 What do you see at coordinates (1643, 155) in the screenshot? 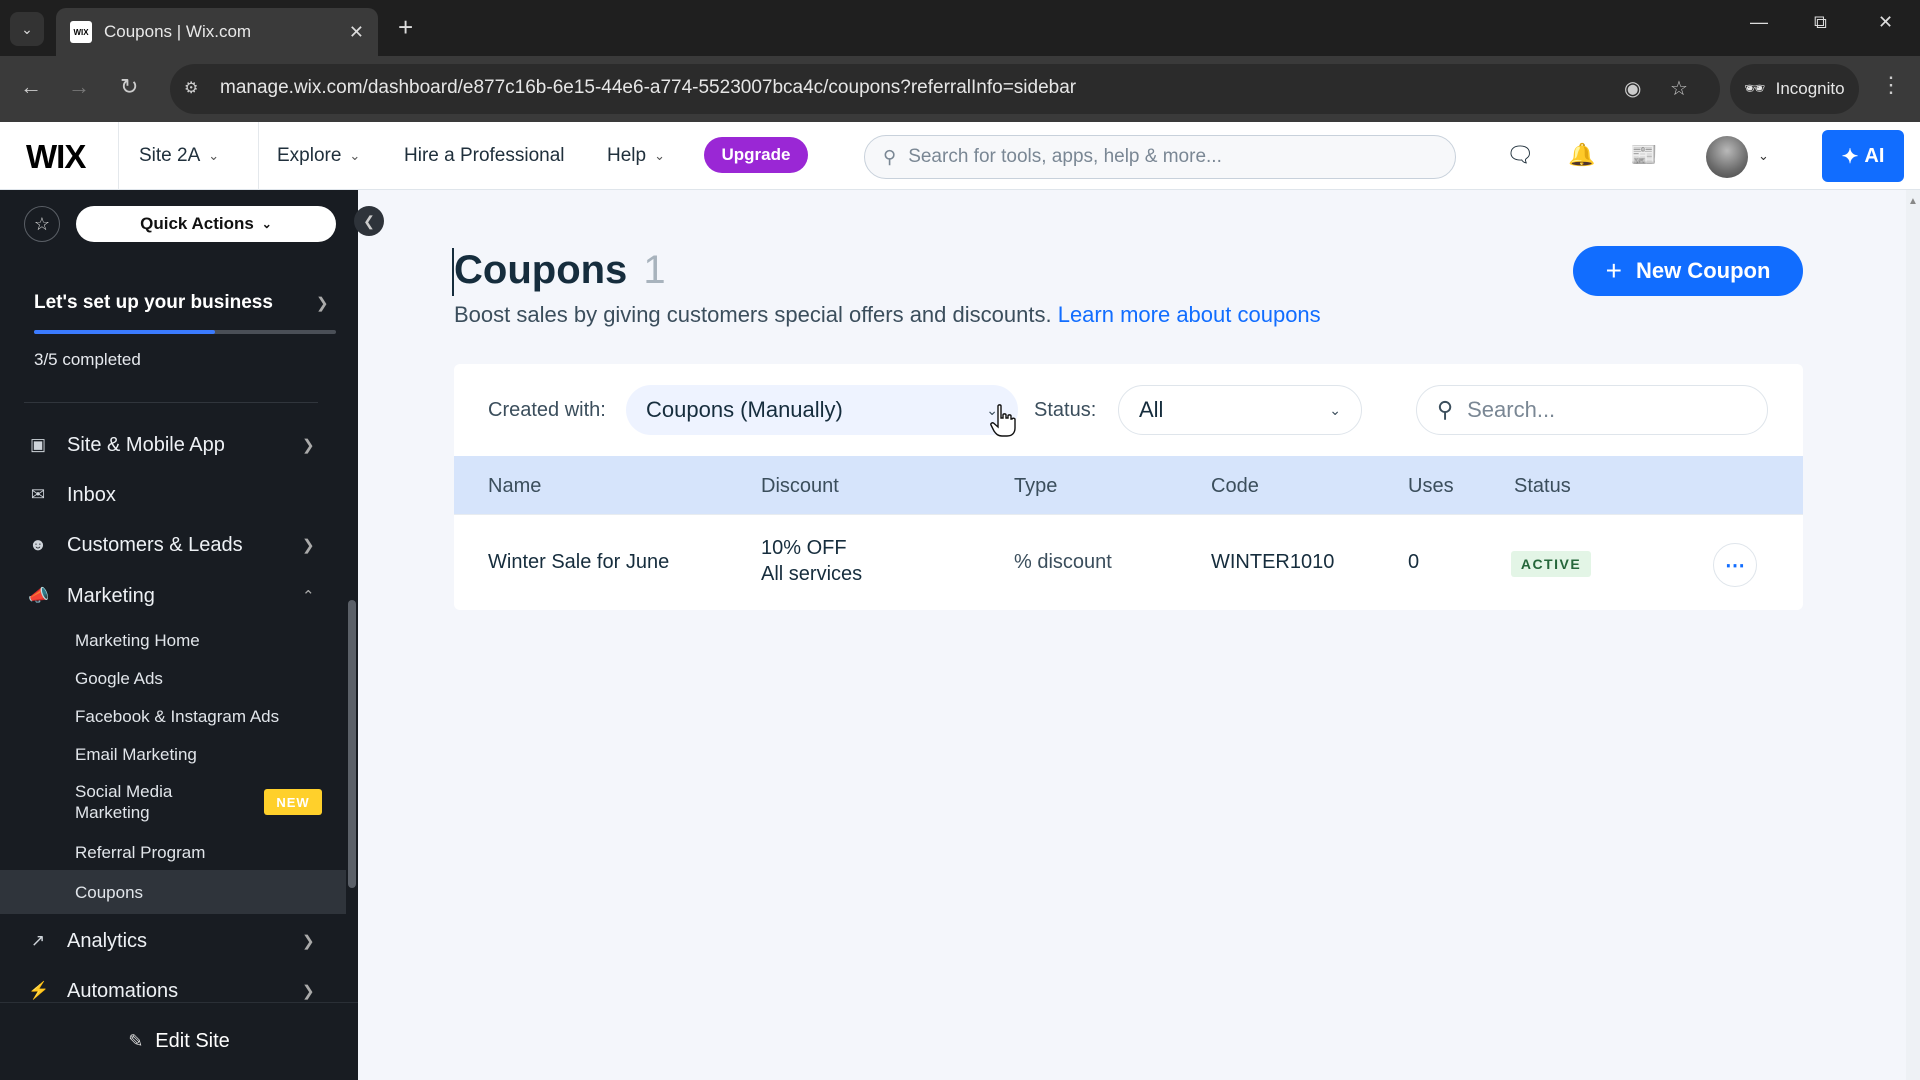
I see `site-preview-icon: 📰` at bounding box center [1643, 155].